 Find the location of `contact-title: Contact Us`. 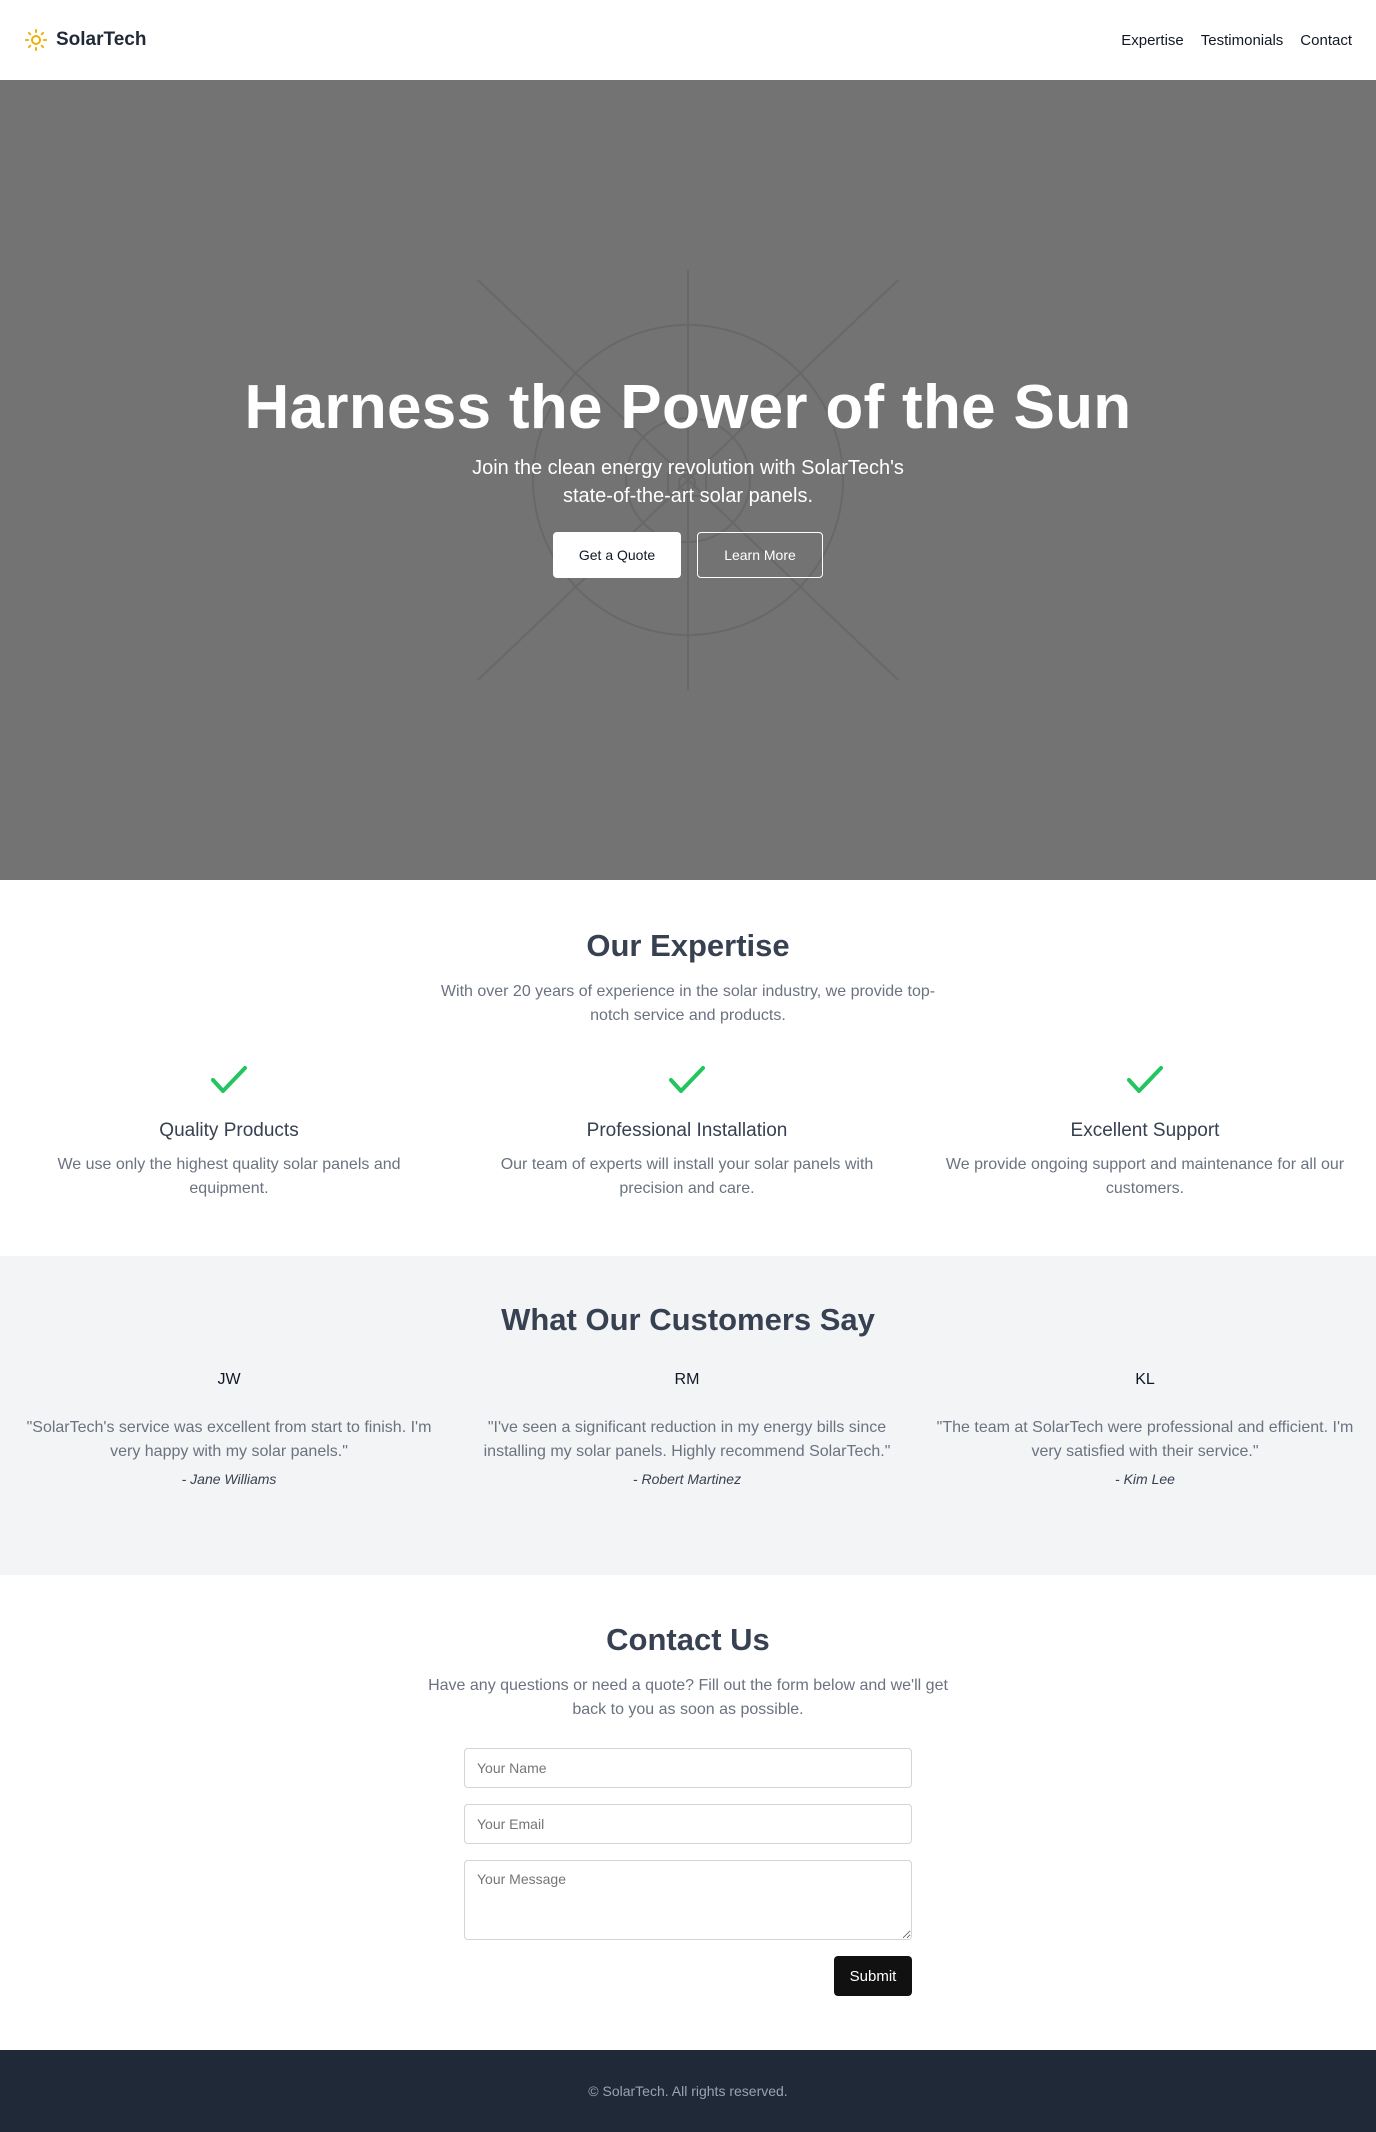

contact-title: Contact Us is located at coordinates (688, 1639).